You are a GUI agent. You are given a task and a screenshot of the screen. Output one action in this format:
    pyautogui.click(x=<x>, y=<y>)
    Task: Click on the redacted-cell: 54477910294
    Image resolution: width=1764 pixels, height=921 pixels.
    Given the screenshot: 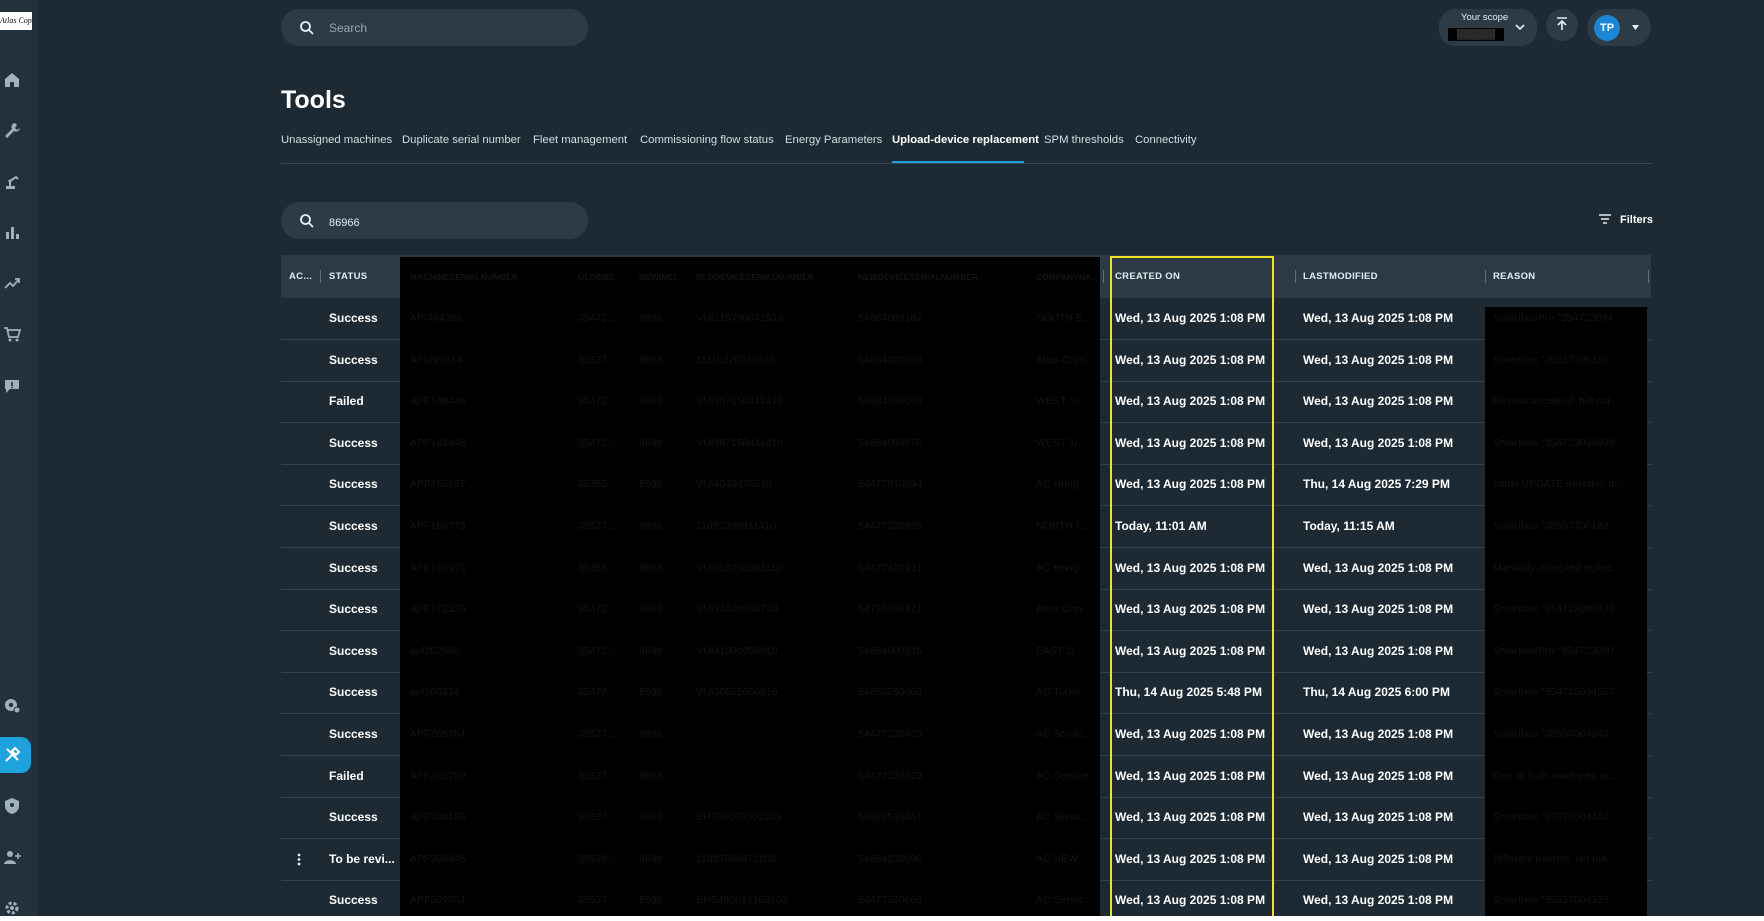 What is the action you would take?
    pyautogui.click(x=890, y=484)
    